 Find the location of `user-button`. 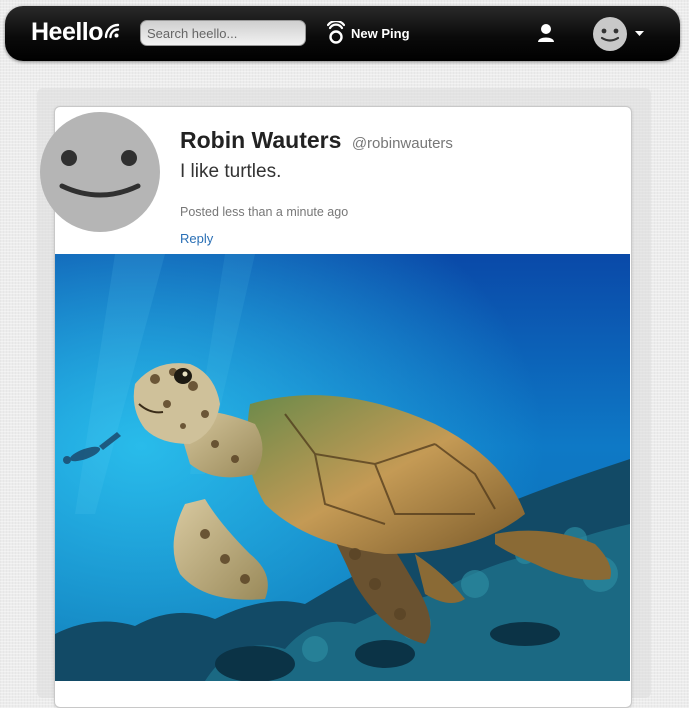

user-button is located at coordinates (546, 33).